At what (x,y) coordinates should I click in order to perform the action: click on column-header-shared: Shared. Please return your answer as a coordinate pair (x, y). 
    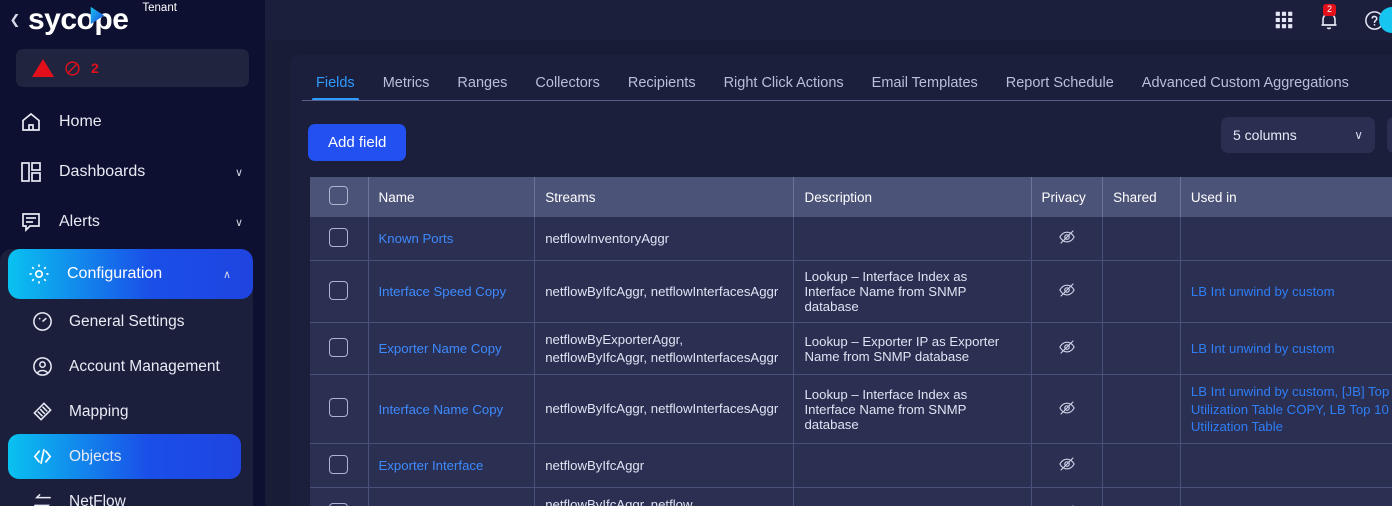
    Looking at the image, I should click on (1141, 197).